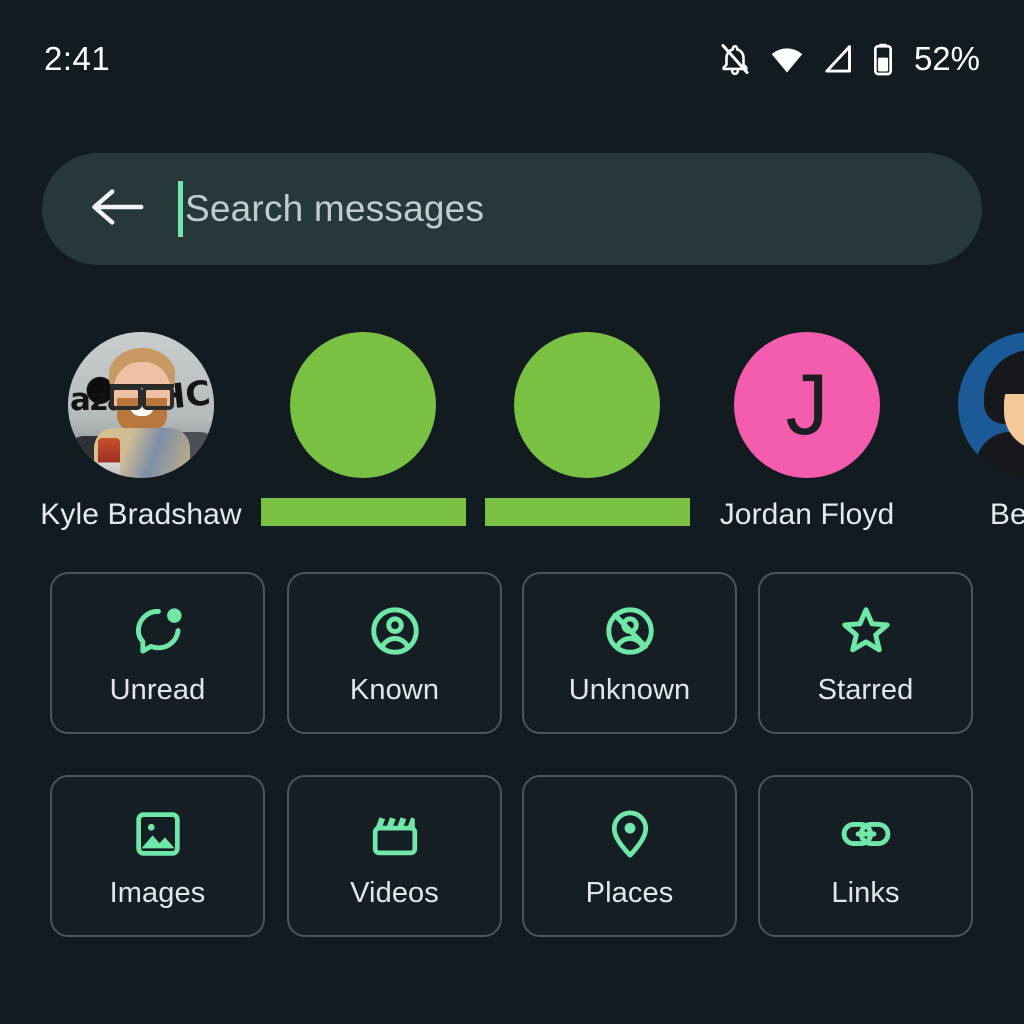  Describe the element at coordinates (630, 631) in the screenshot. I see `person-blocked-icon` at that location.